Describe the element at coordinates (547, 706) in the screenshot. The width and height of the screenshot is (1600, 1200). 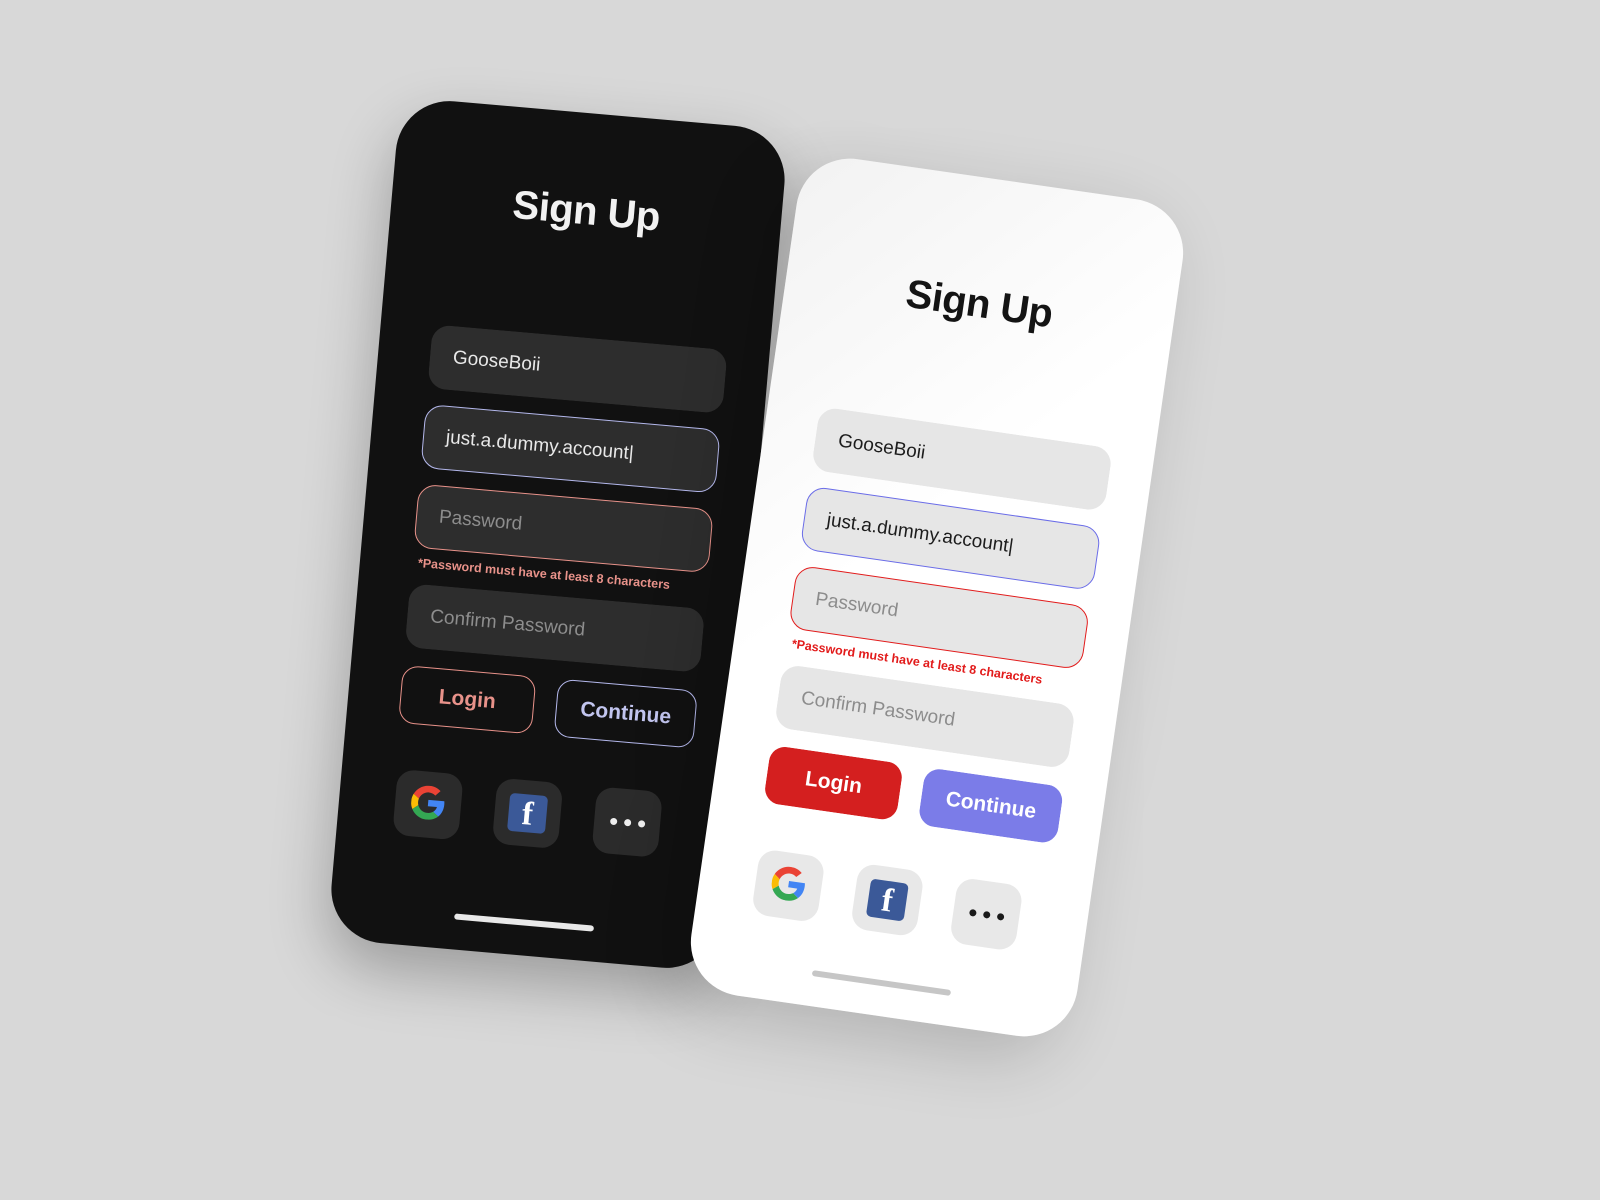
I see `action-buttons: Login Continue` at that location.